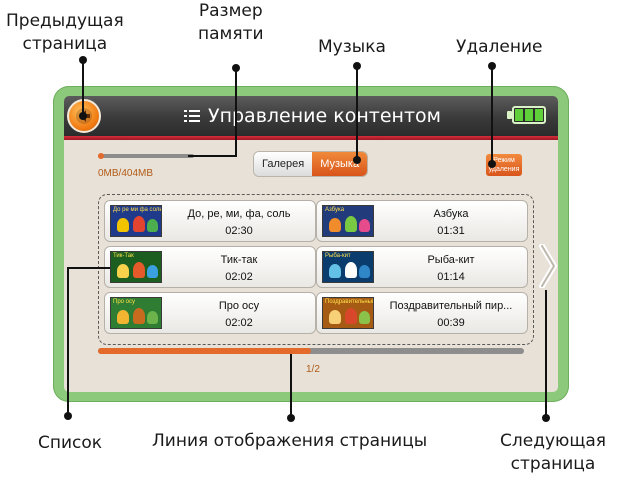  What do you see at coordinates (357, 66) in the screenshot?
I see `leader-dot-music` at bounding box center [357, 66].